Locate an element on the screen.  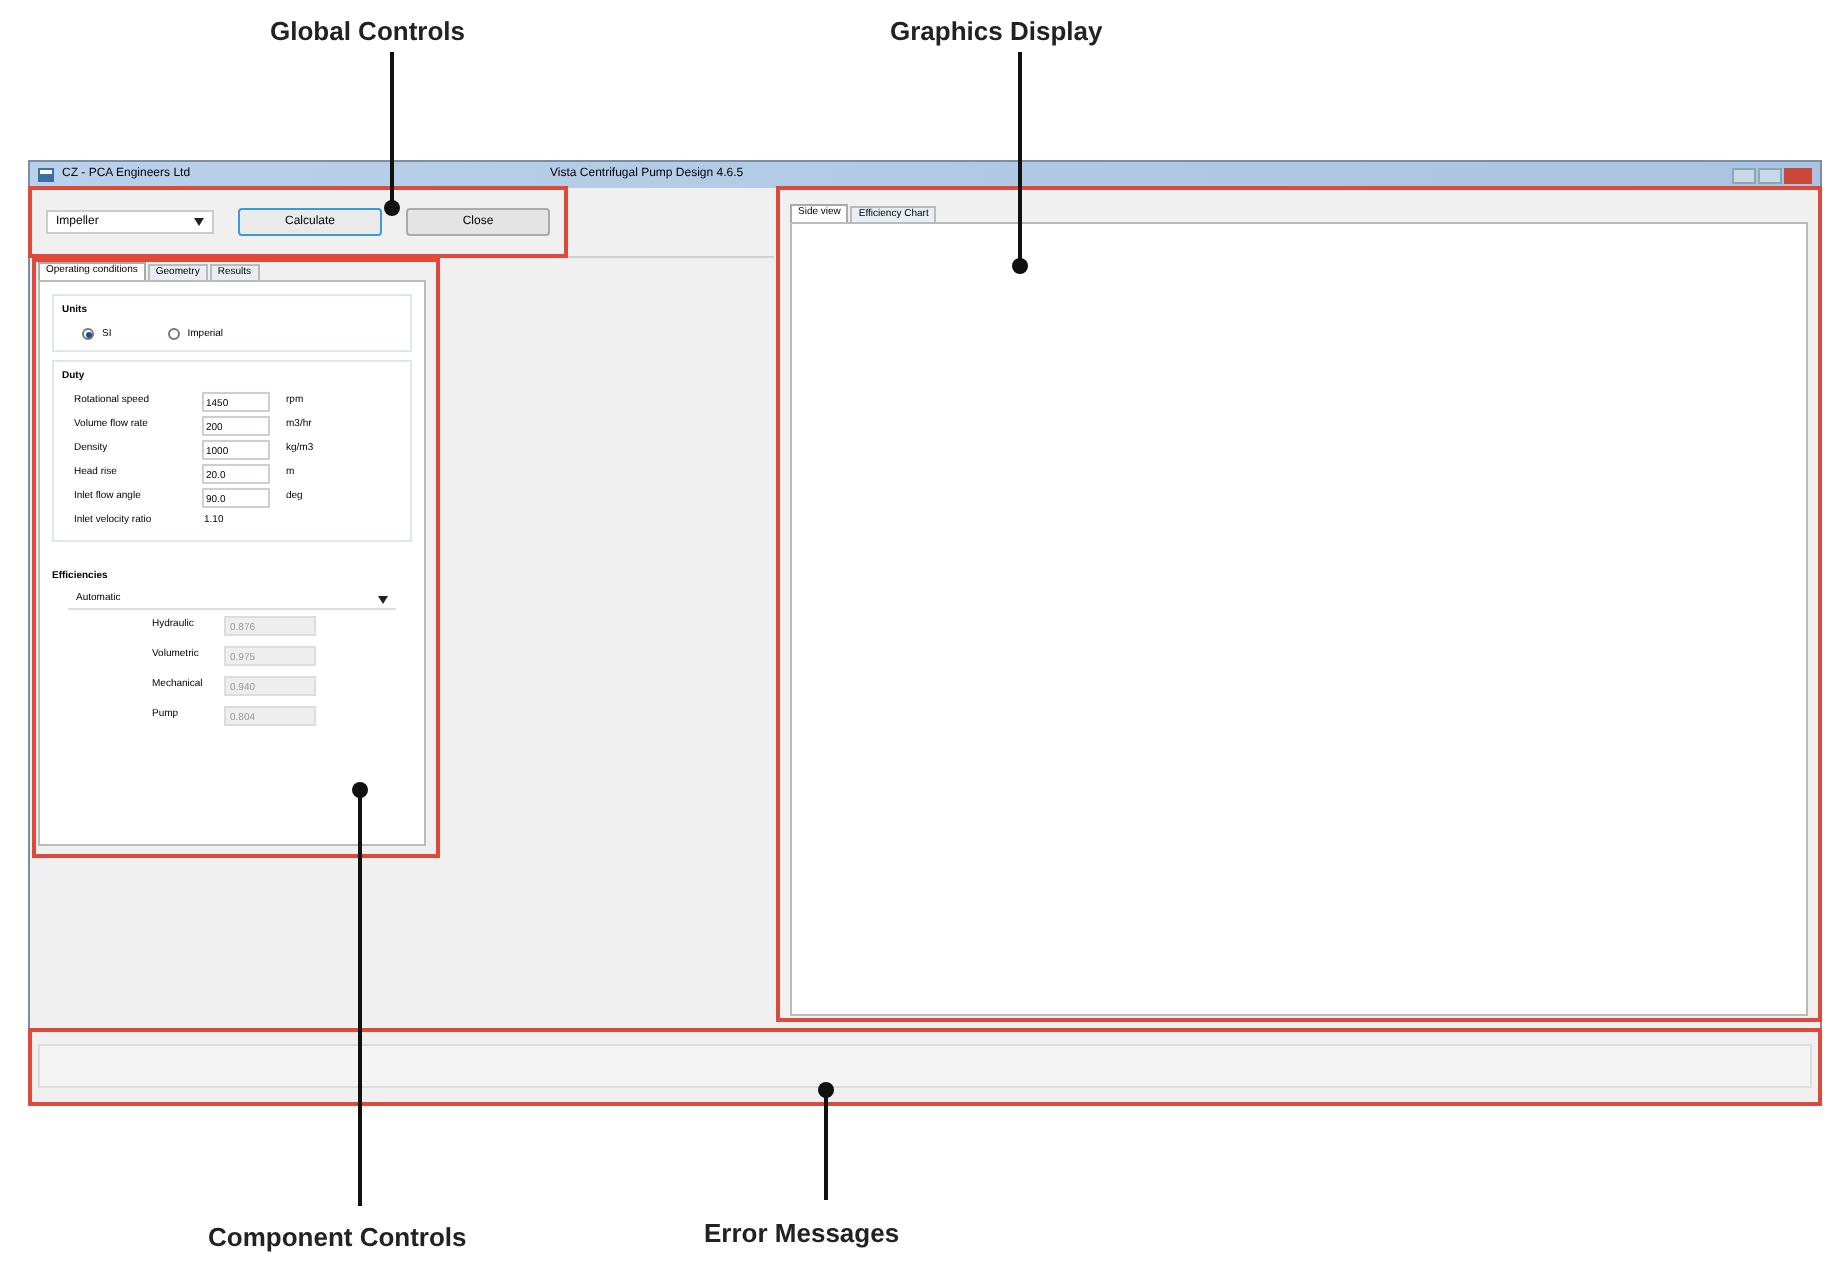
callout-label: Graphics Display is located at coordinates (996, 32).